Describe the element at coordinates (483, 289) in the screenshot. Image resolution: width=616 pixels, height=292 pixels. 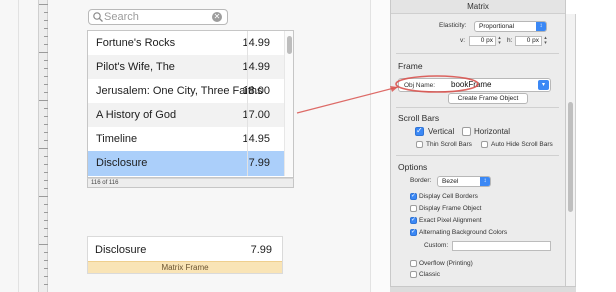
I see `panel-bottom-bar` at that location.